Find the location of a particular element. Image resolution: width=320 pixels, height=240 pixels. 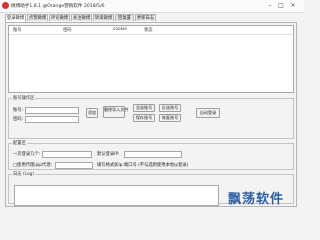

import-file-button: 删除导入文件 is located at coordinates (116, 112).